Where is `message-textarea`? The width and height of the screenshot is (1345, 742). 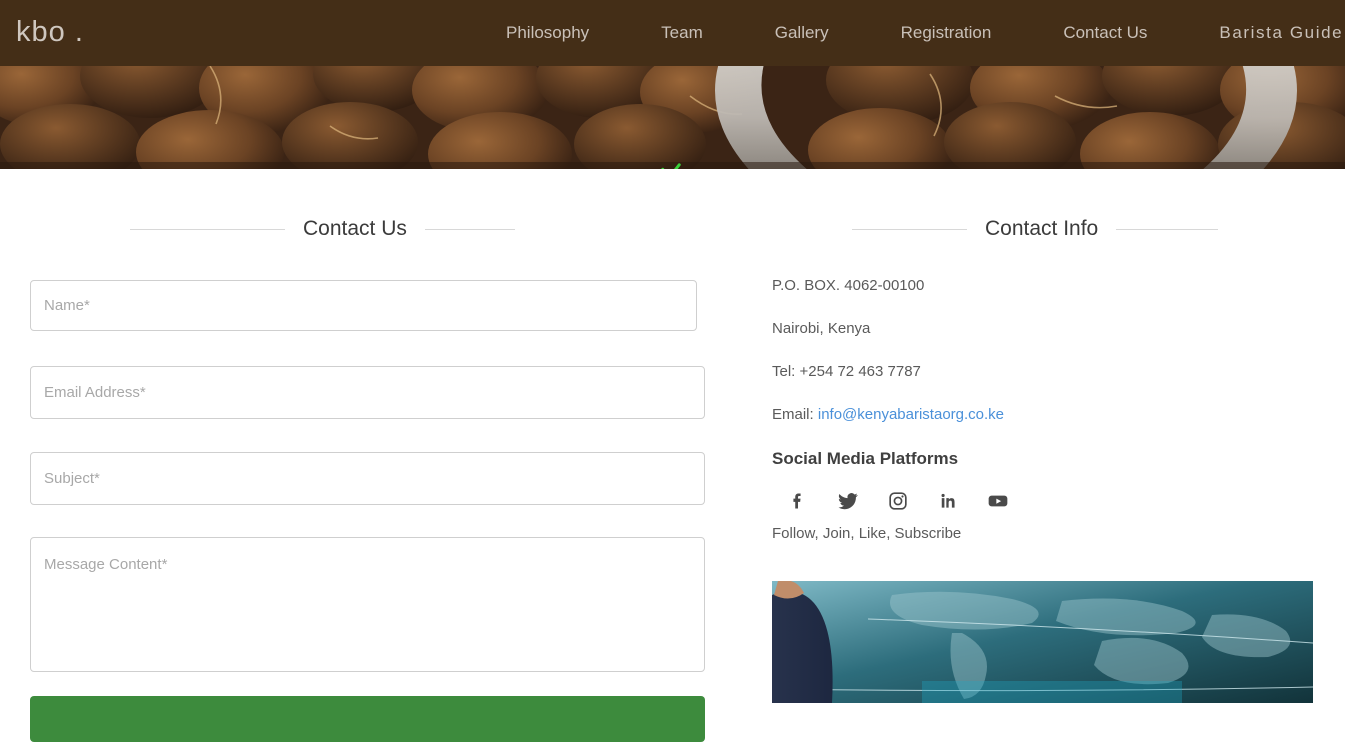
message-textarea is located at coordinates (367, 604).